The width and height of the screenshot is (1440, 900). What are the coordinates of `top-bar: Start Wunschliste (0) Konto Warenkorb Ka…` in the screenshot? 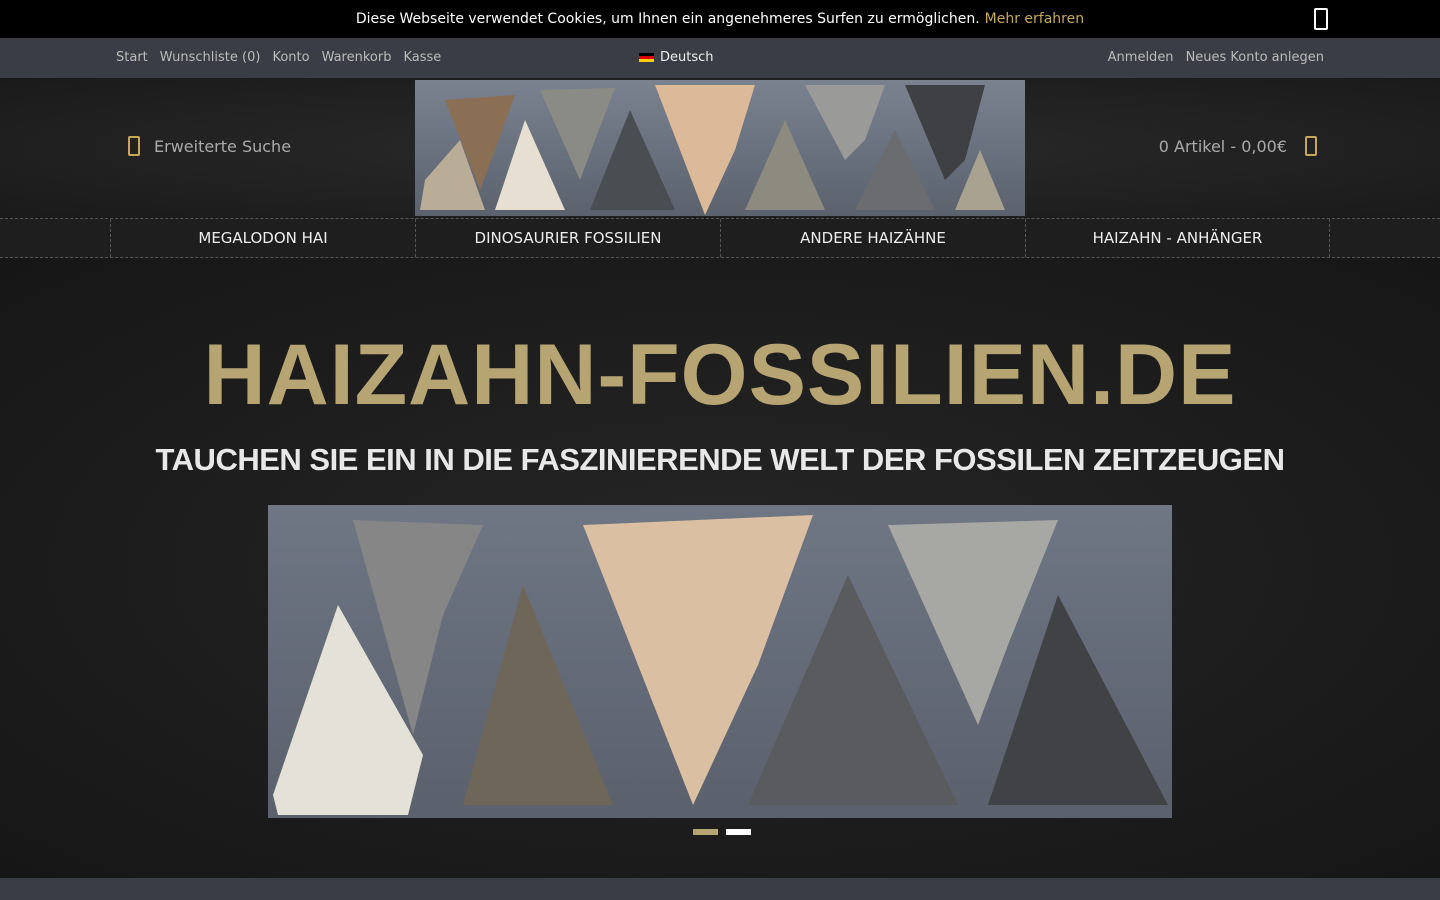 It's located at (720, 58).